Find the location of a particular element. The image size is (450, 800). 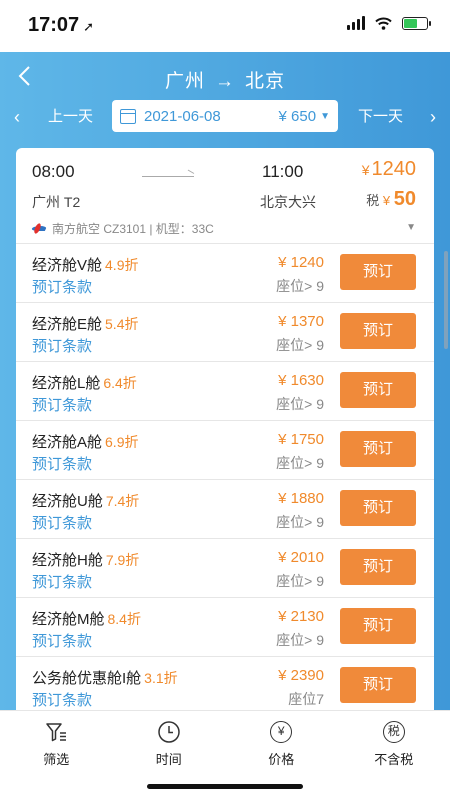

cabin-name: 经济舱U舱 is located at coordinates (67, 501).